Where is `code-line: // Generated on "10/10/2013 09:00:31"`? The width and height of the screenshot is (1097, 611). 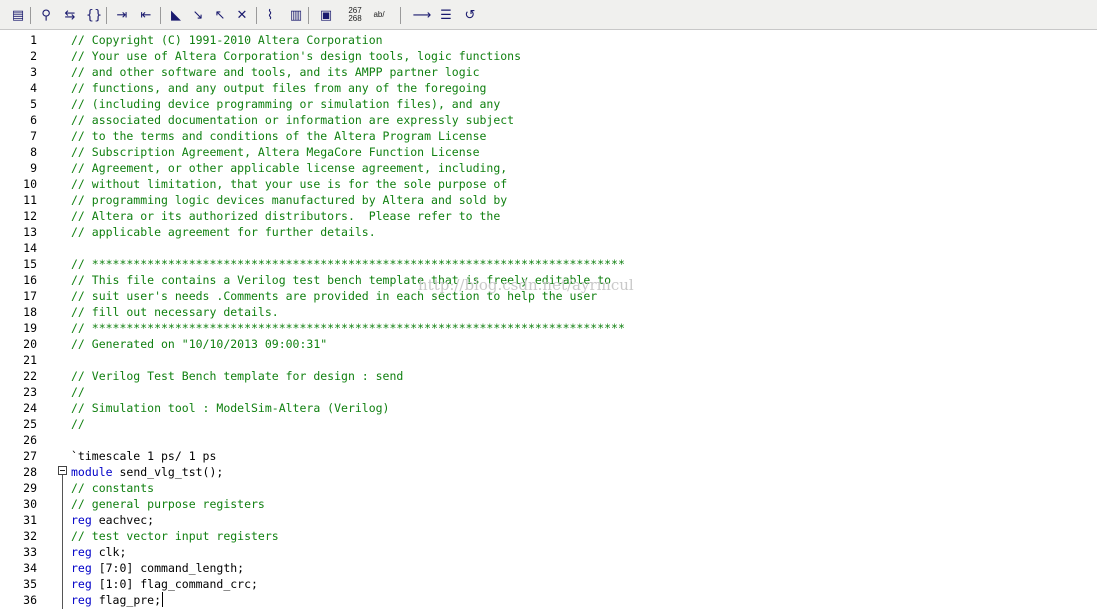 code-line: // Generated on "10/10/2013 09:00:31" is located at coordinates (199, 344).